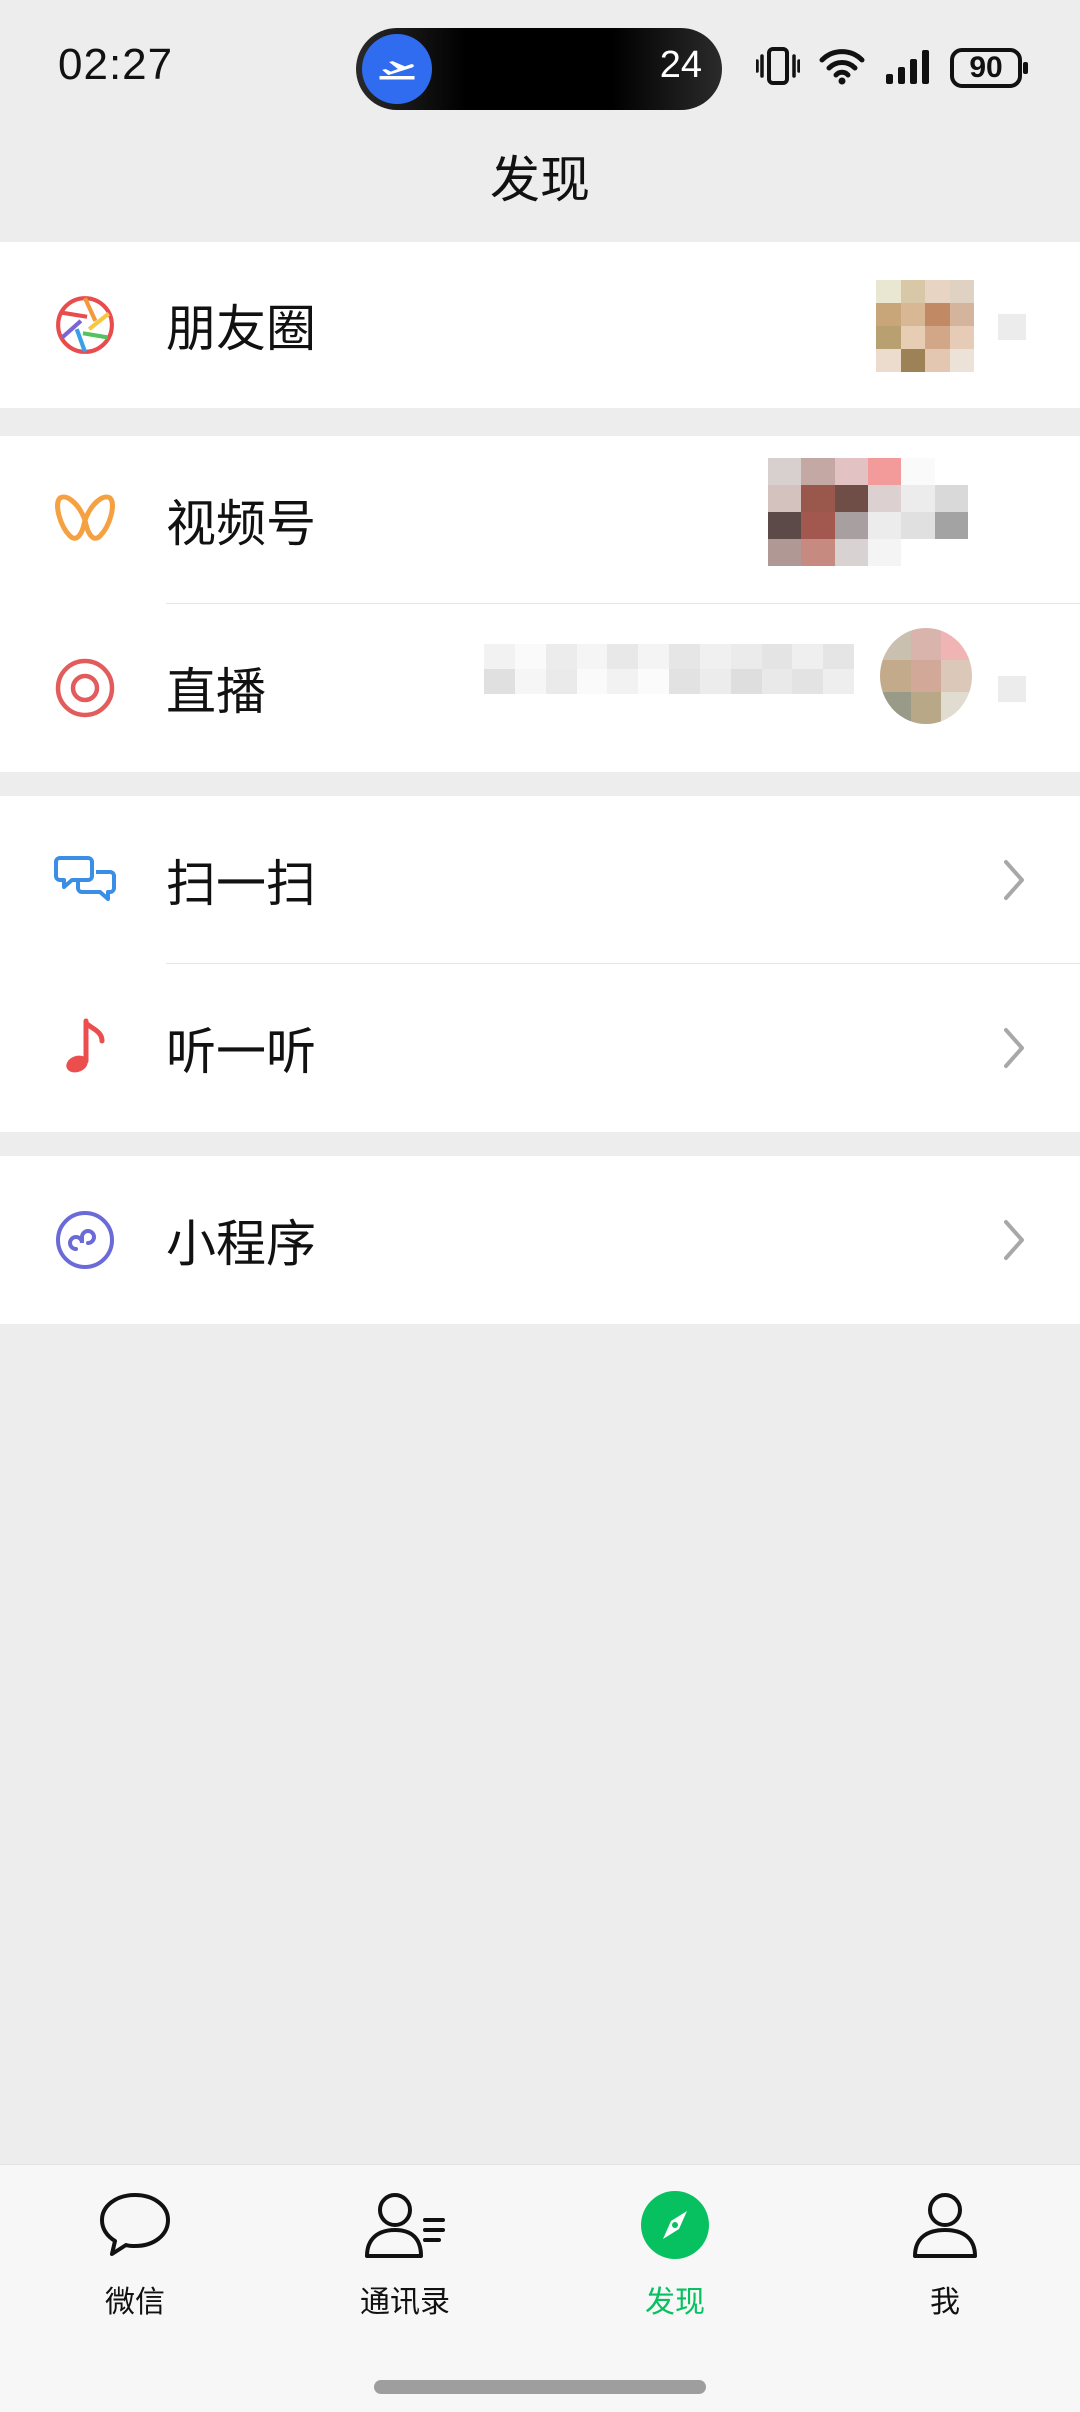  Describe the element at coordinates (241, 1052) in the screenshot. I see `menu-label-listen: 听一听` at that location.